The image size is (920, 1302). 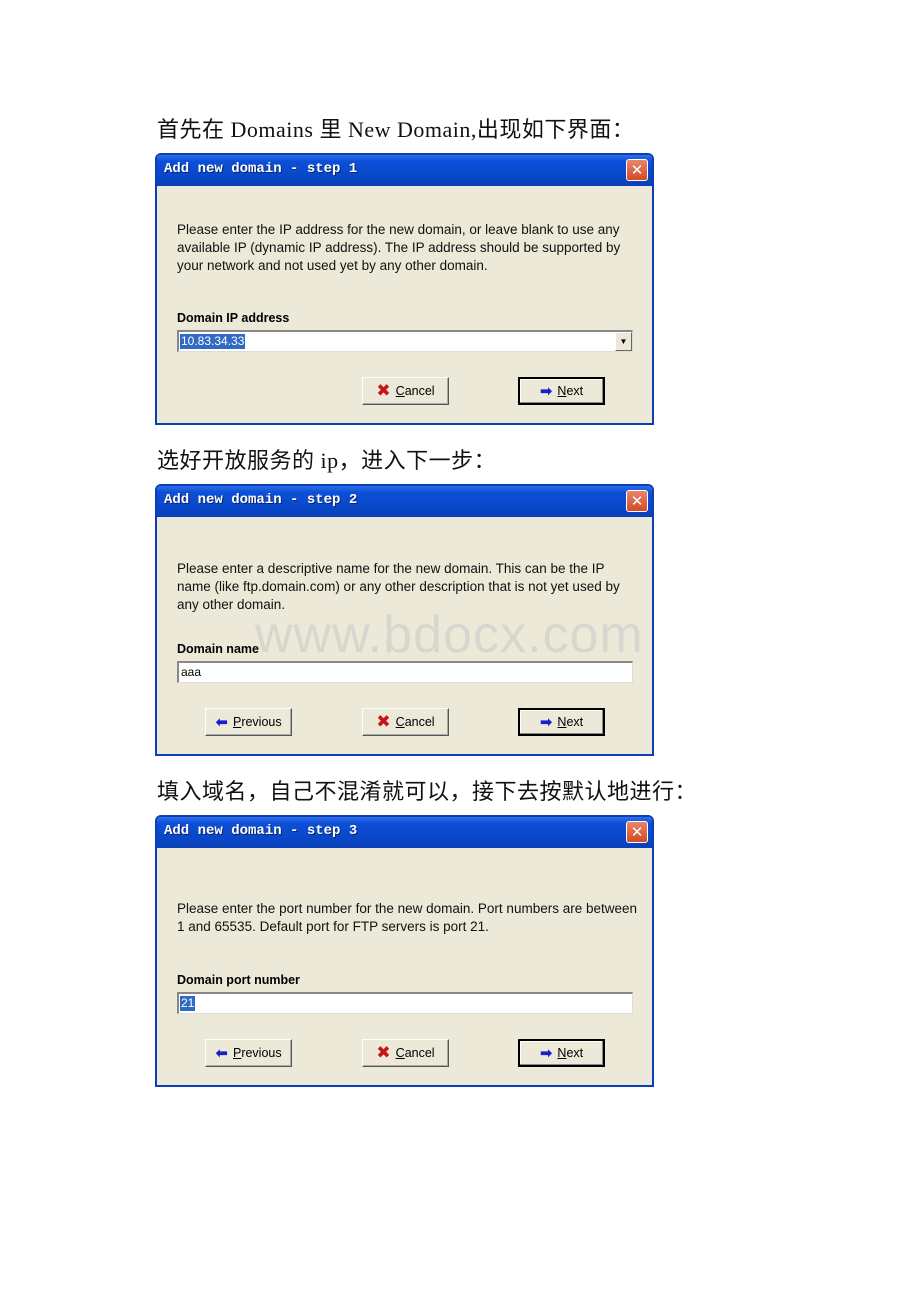 What do you see at coordinates (427, 791) in the screenshot?
I see `instruction-text-3: 填入域名，自己不混淆就可以，接下去按默认地进行：` at bounding box center [427, 791].